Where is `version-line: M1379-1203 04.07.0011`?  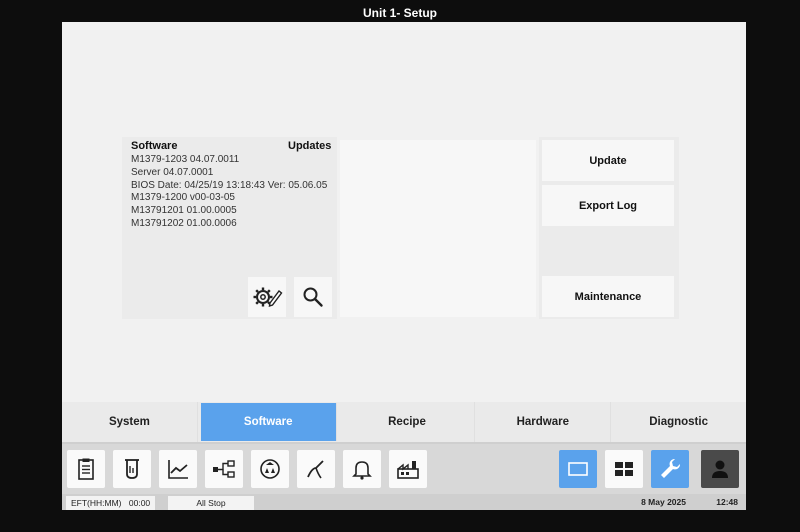 version-line: M1379-1203 04.07.0011 is located at coordinates (185, 159).